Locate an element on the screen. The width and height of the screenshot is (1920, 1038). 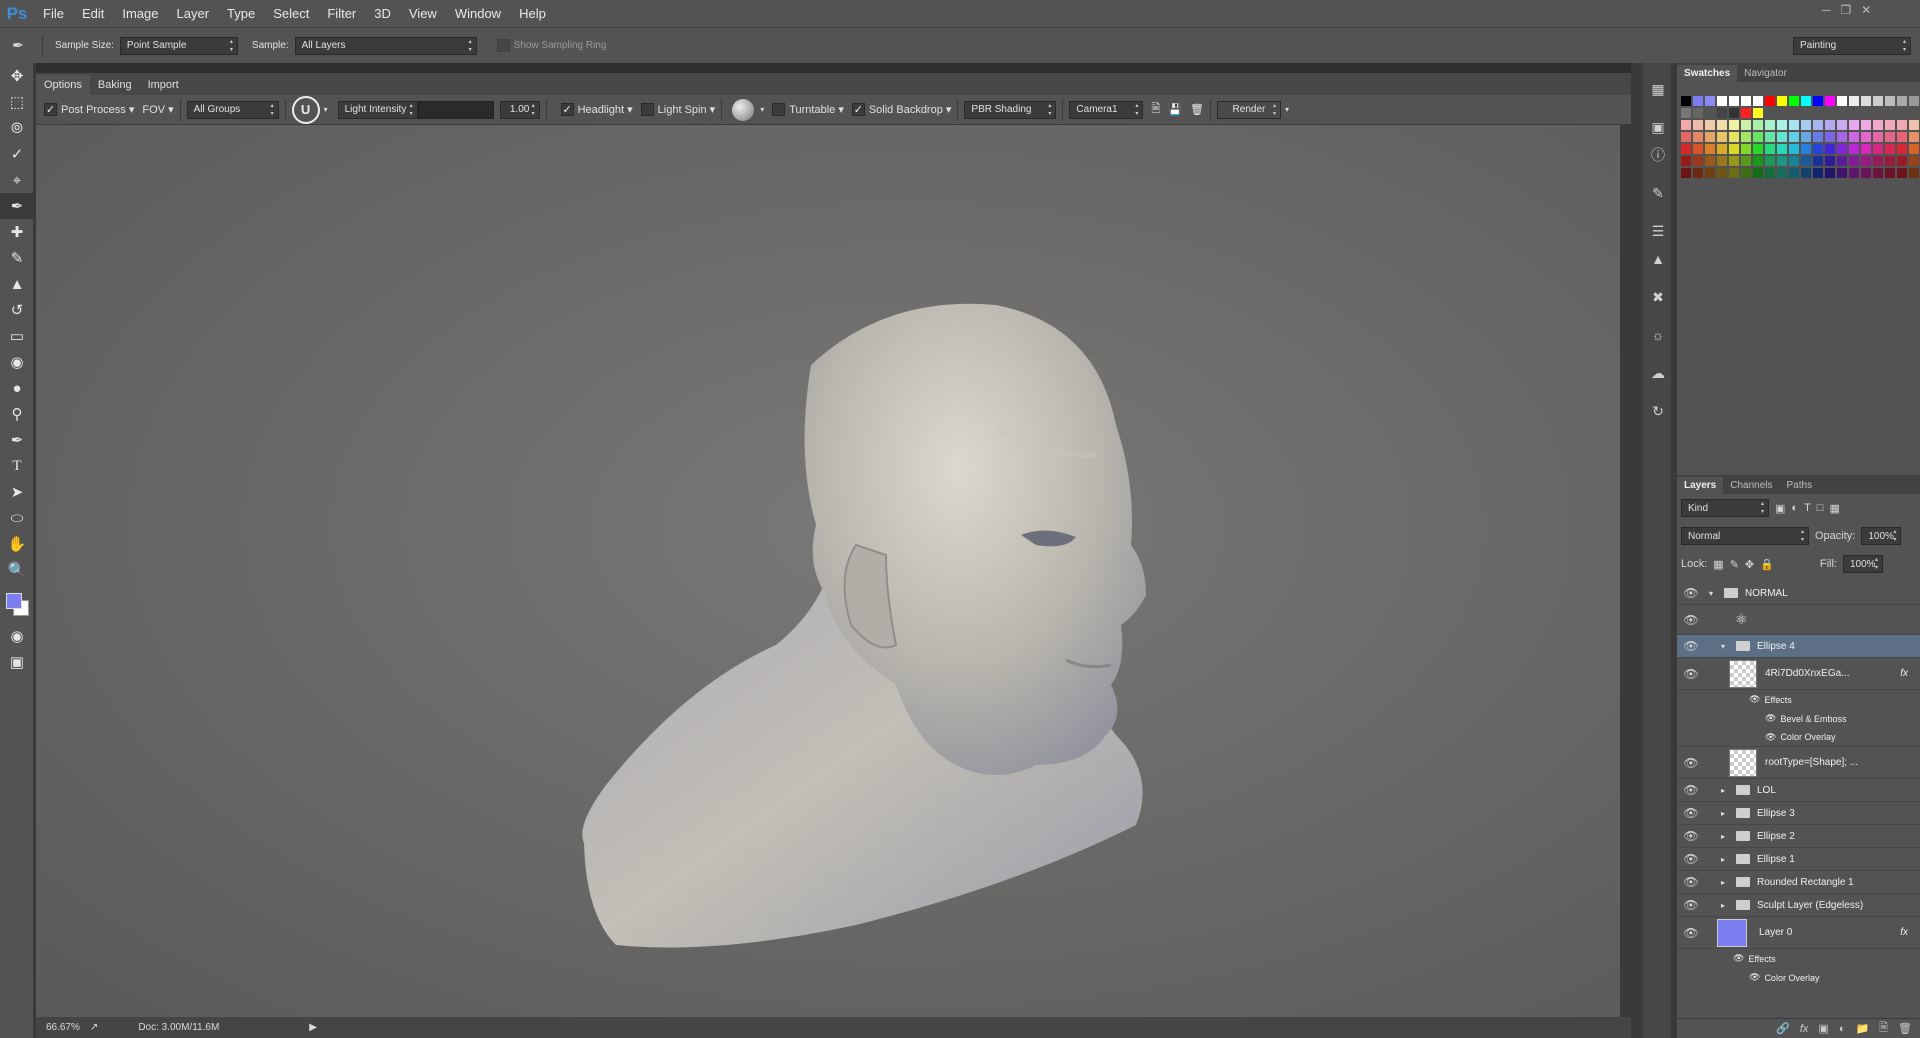
eyedropper-icon: ✒ is located at coordinates (17, 206).